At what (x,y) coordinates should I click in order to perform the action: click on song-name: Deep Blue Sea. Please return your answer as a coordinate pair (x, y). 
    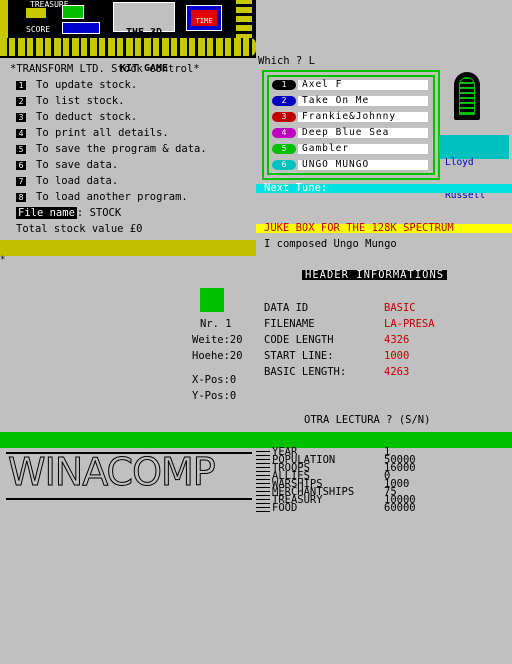
    Looking at the image, I should click on (363, 133).